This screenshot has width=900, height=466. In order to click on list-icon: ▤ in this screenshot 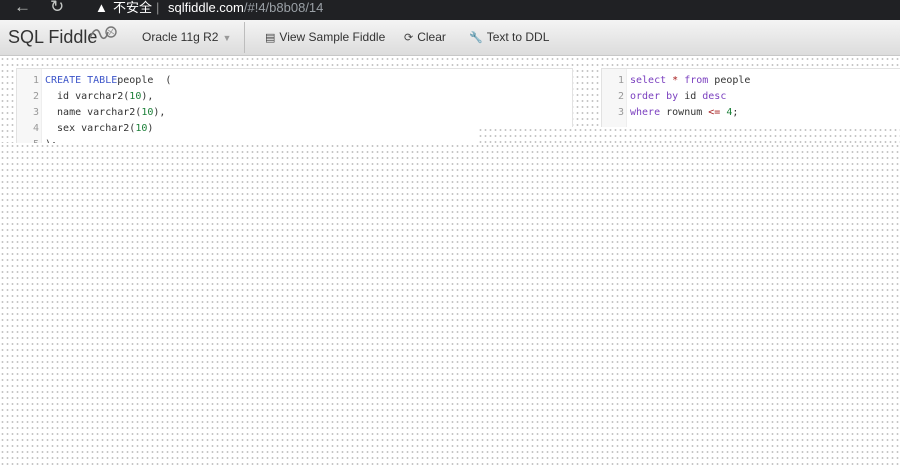, I will do `click(270, 38)`.